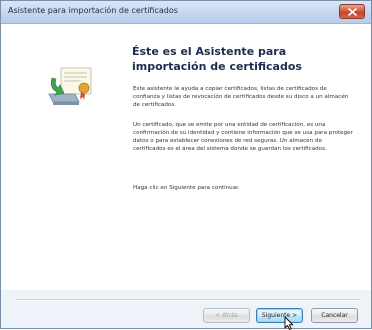  I want to click on button-separator, so click(188, 300).